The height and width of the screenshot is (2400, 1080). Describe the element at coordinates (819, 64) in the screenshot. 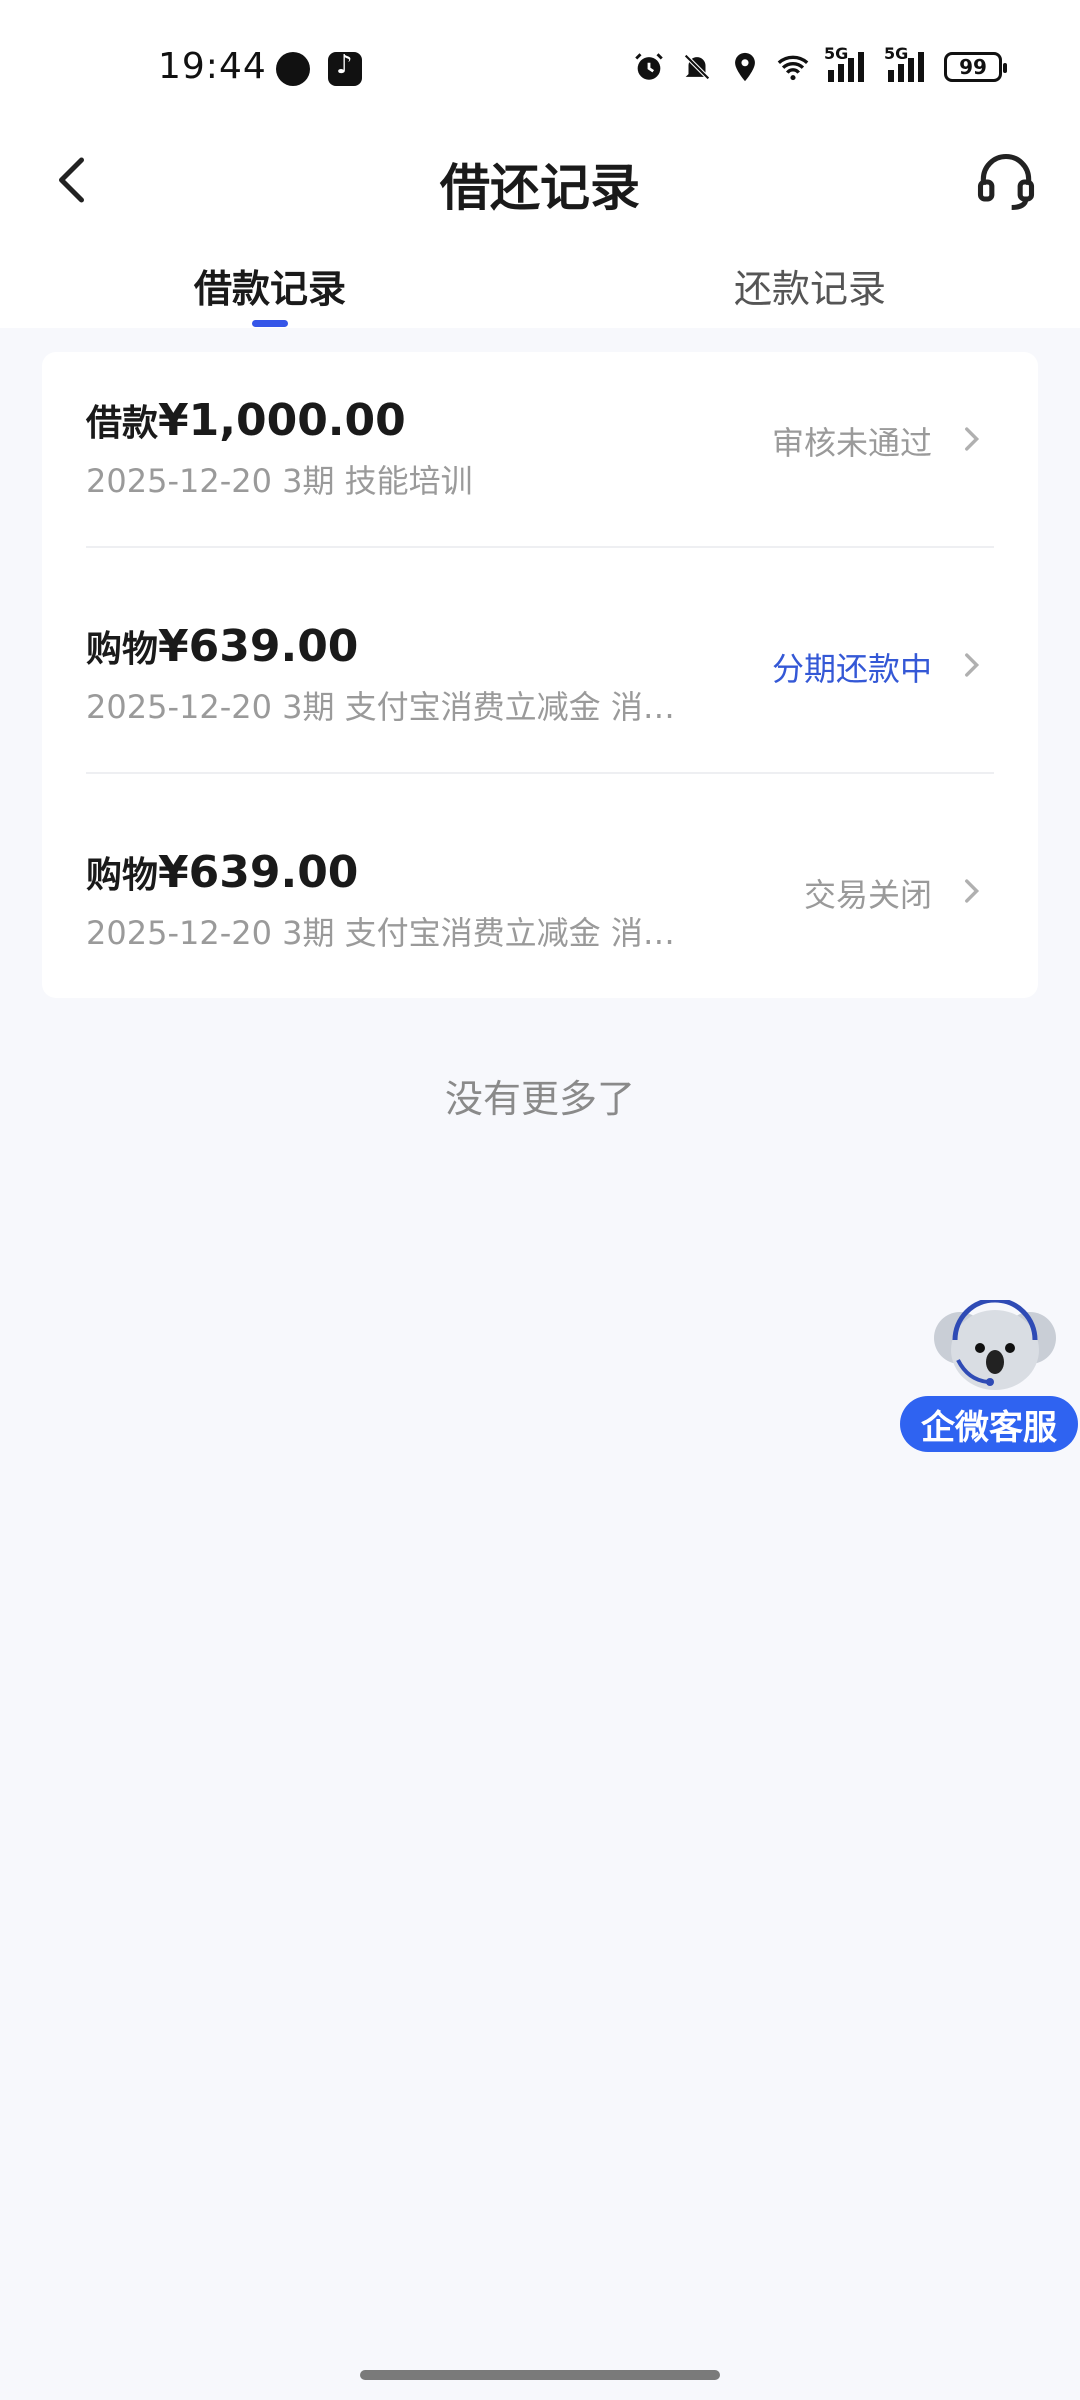

I see `status-icons: 5G 5G 99` at that location.